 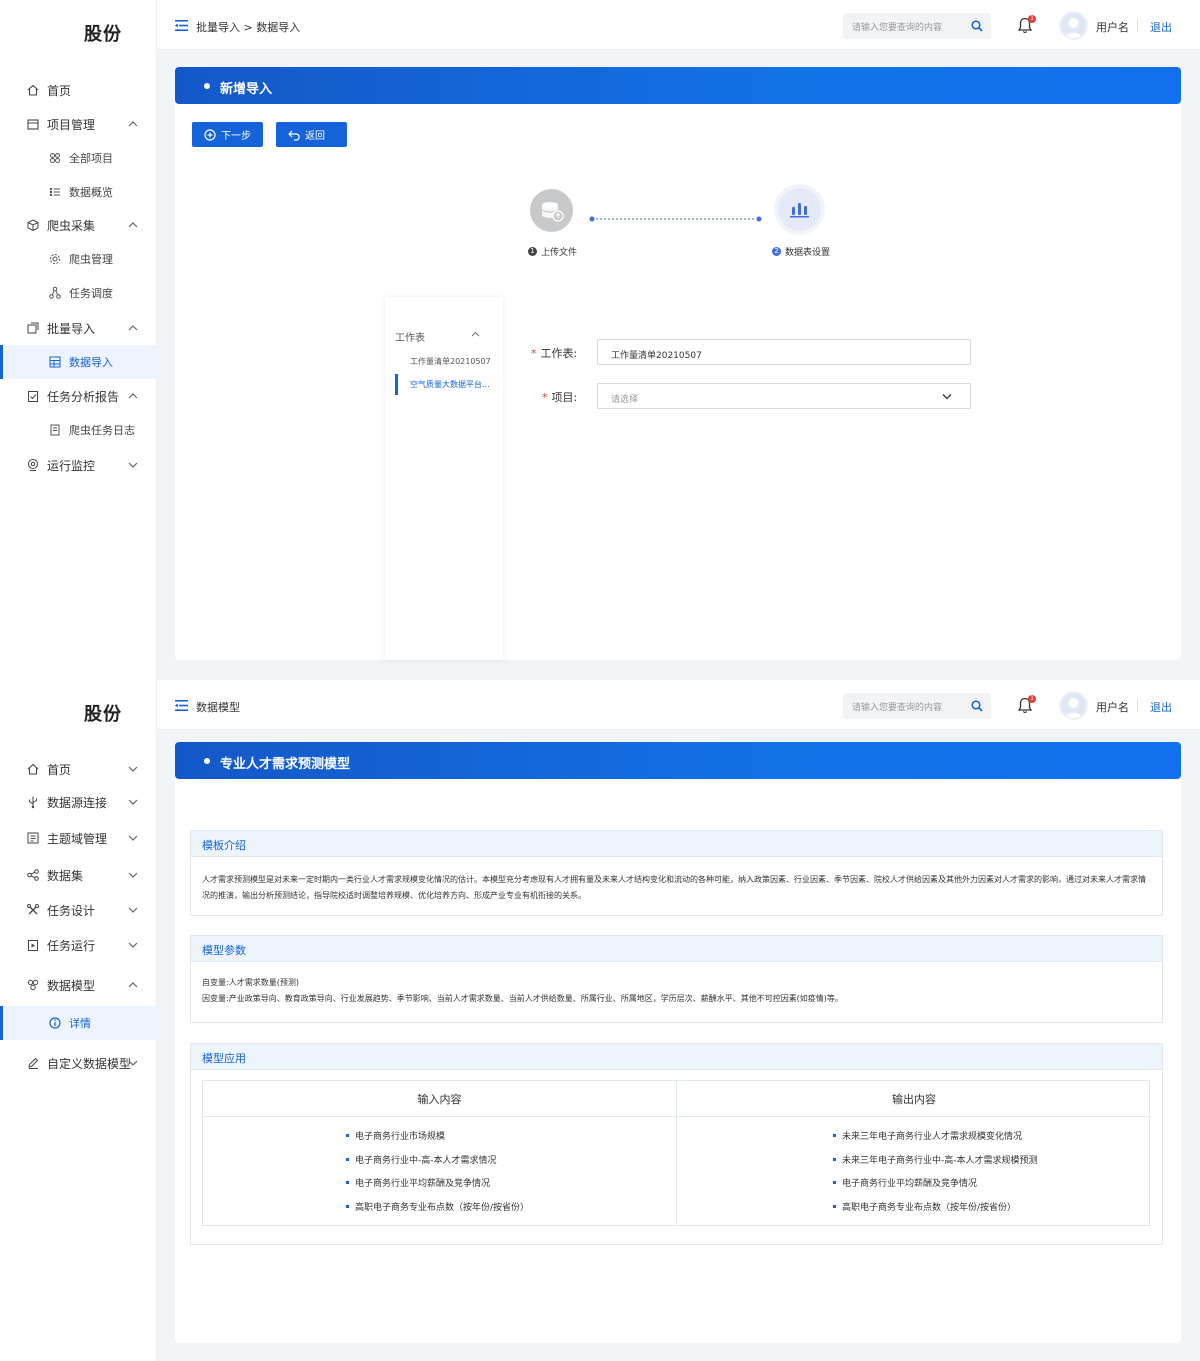 What do you see at coordinates (78, 225) in the screenshot?
I see `sidebar-item: 爬虫采集` at bounding box center [78, 225].